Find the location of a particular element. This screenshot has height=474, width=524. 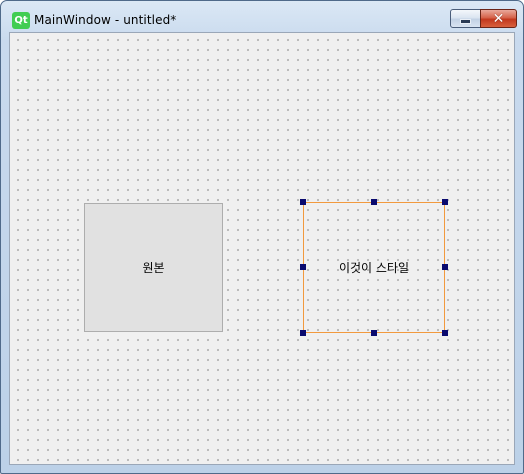

title-bar: Qt MainWindow - untitled* ✕ is located at coordinates (262, 16).